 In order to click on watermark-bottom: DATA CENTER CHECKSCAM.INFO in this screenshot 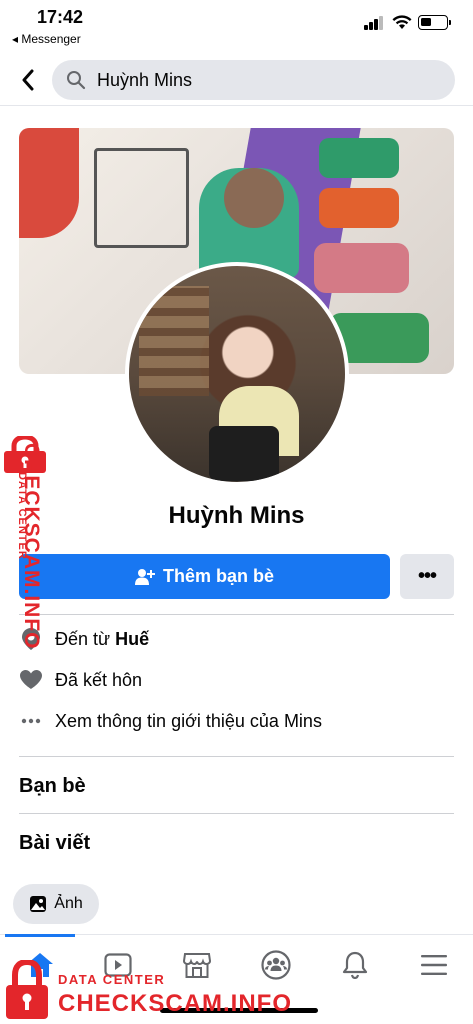, I will do `click(150, 990)`.